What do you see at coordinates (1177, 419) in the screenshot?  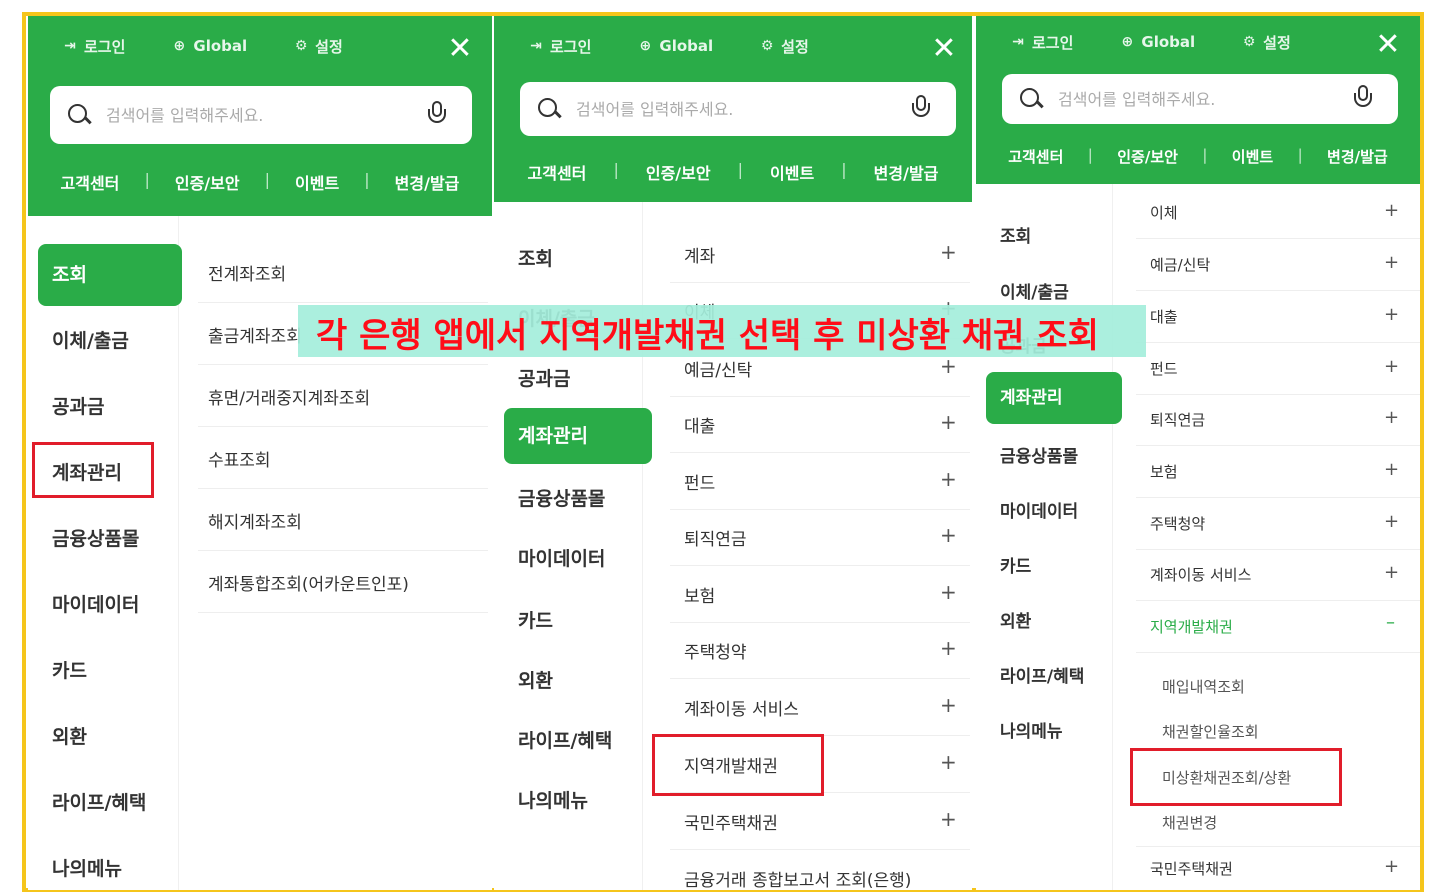 I see `submenu-item: 퇴직연금` at bounding box center [1177, 419].